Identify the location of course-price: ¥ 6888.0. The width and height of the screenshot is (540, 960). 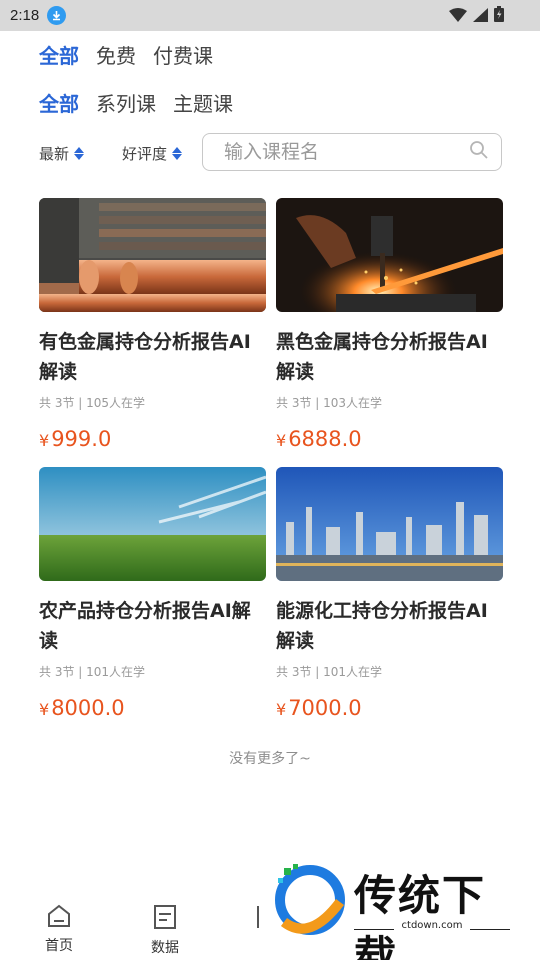
(389, 439).